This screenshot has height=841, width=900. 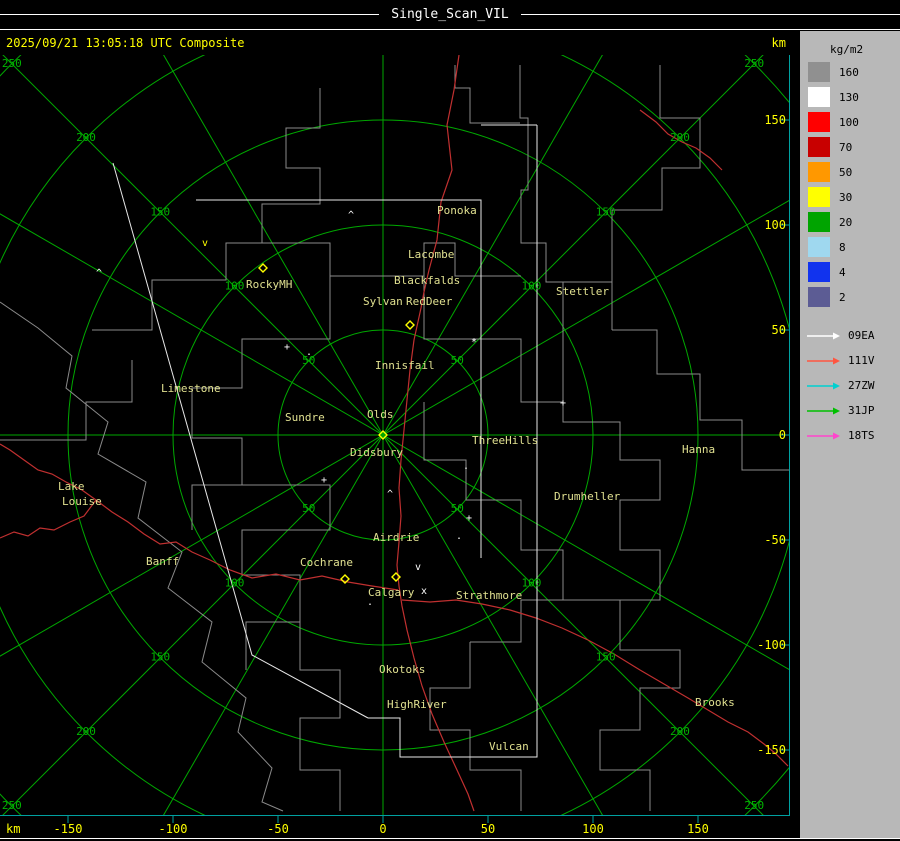 I want to click on station-marker-diamond, so click(x=410, y=325).